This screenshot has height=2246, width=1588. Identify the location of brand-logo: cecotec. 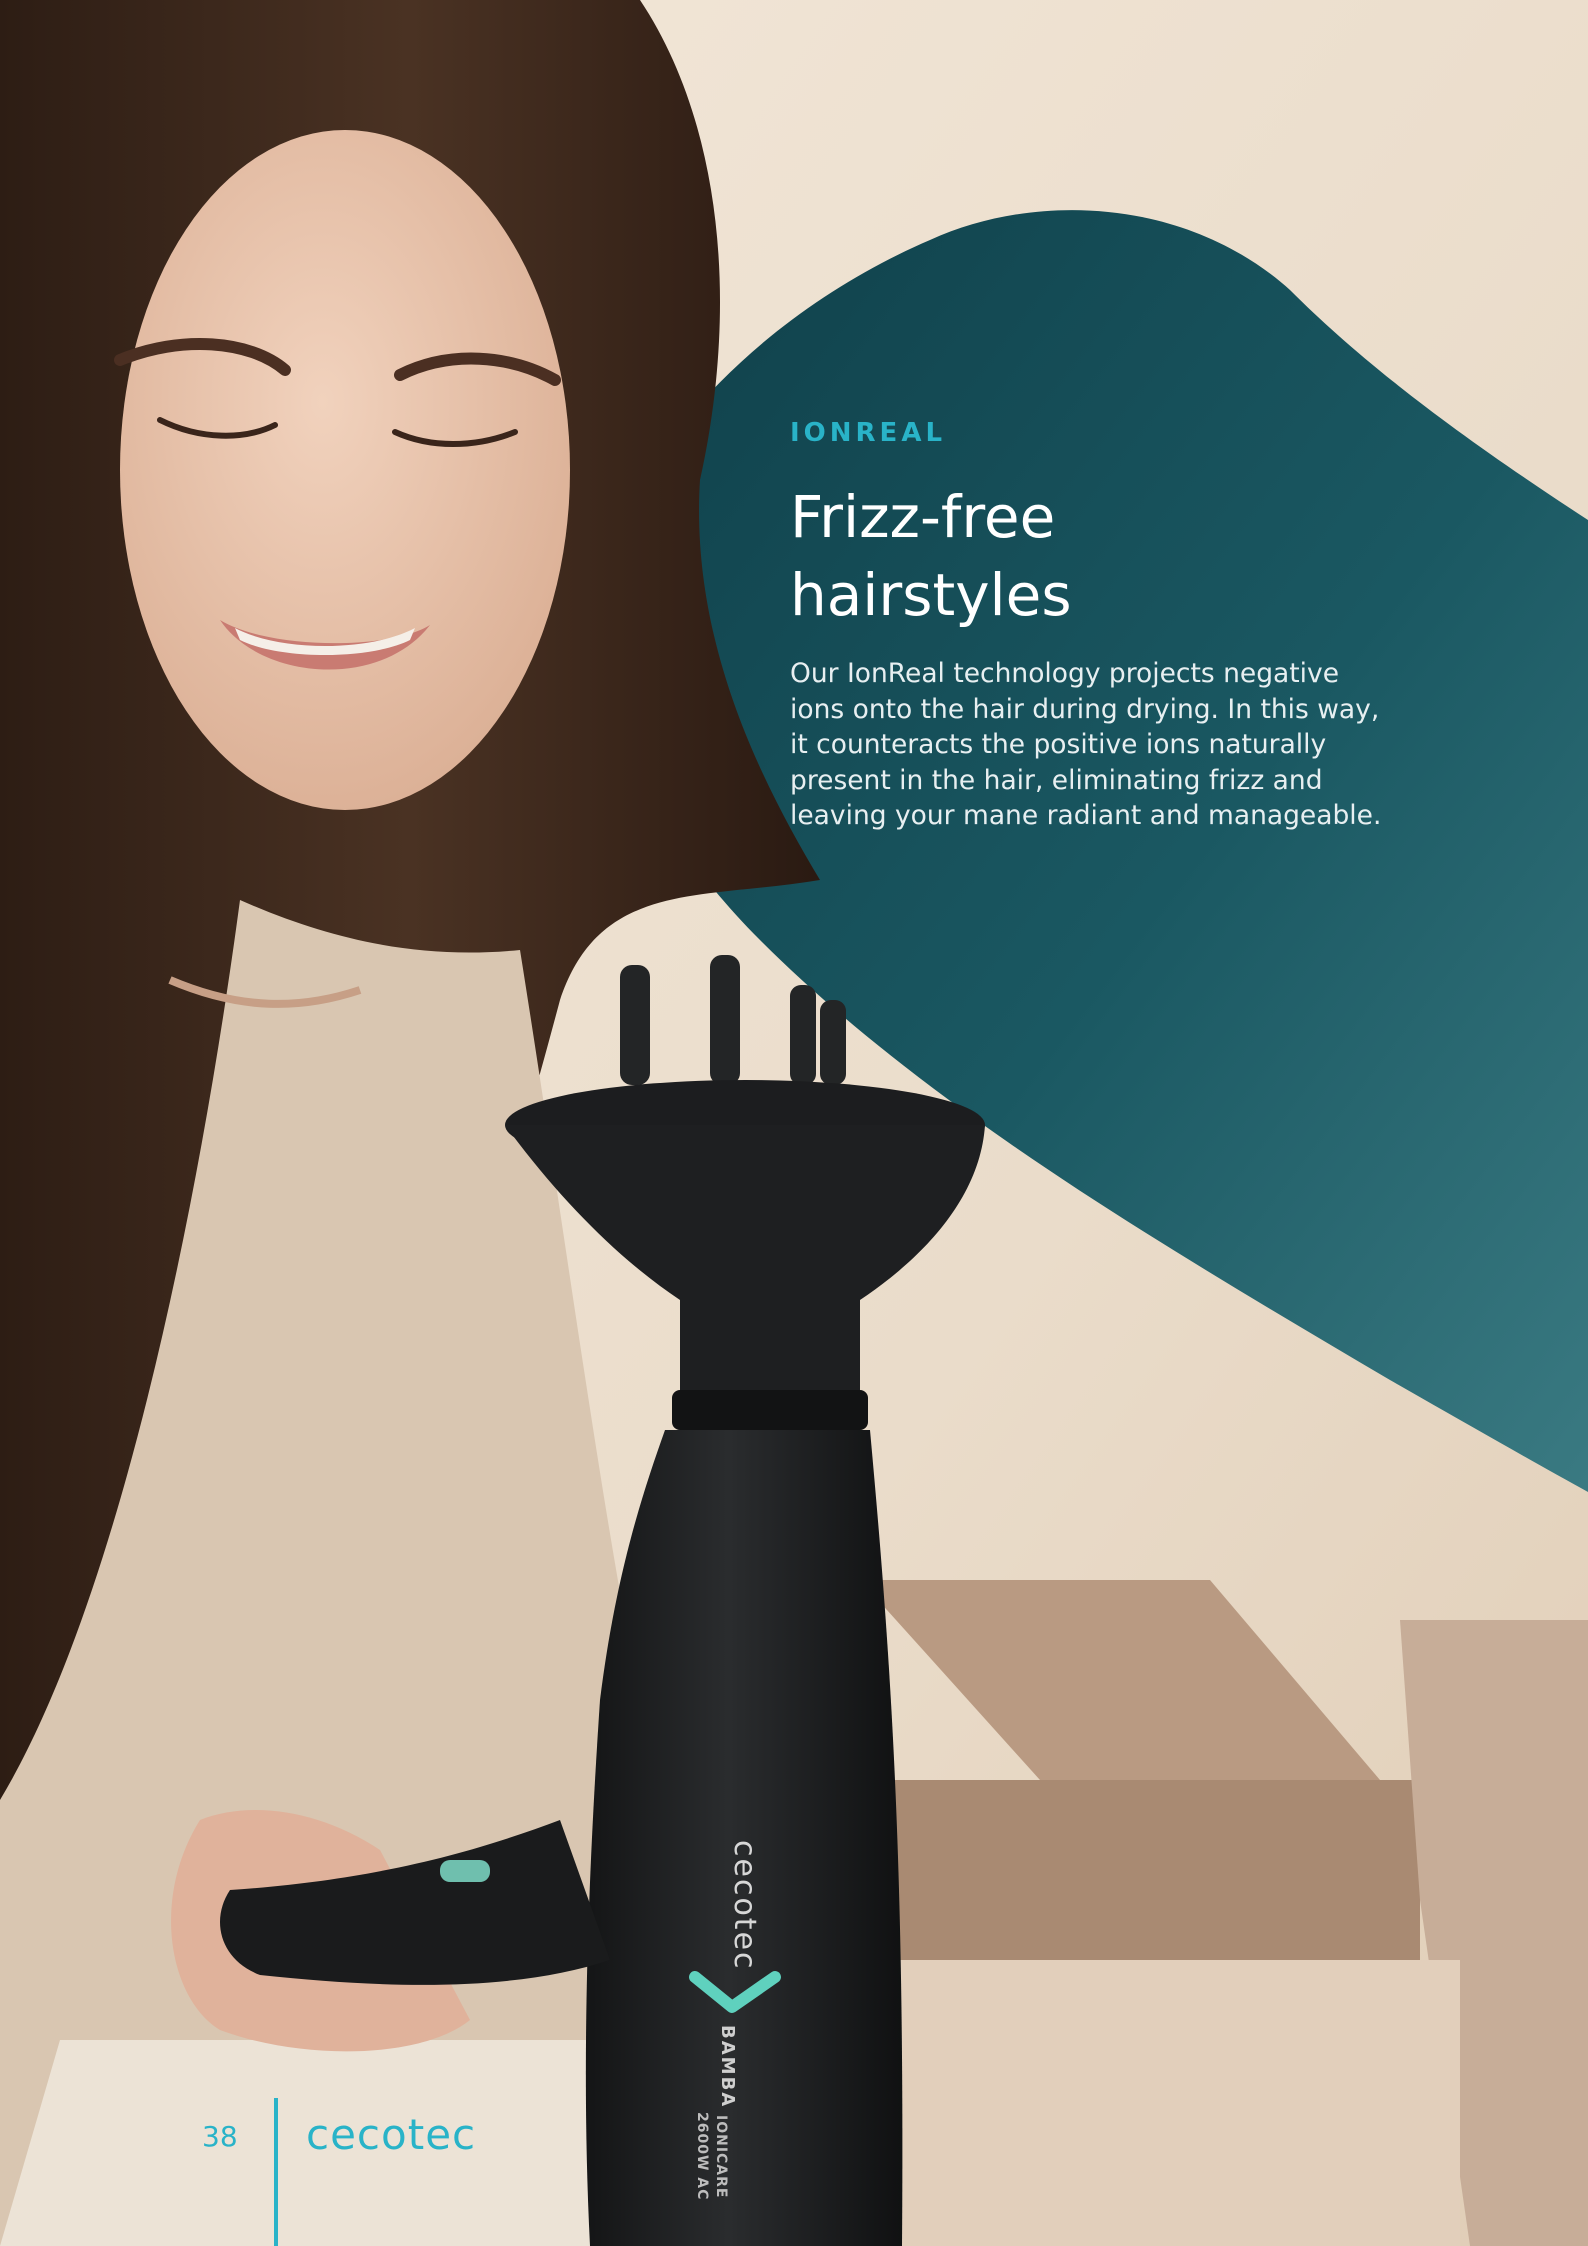
(391, 2134).